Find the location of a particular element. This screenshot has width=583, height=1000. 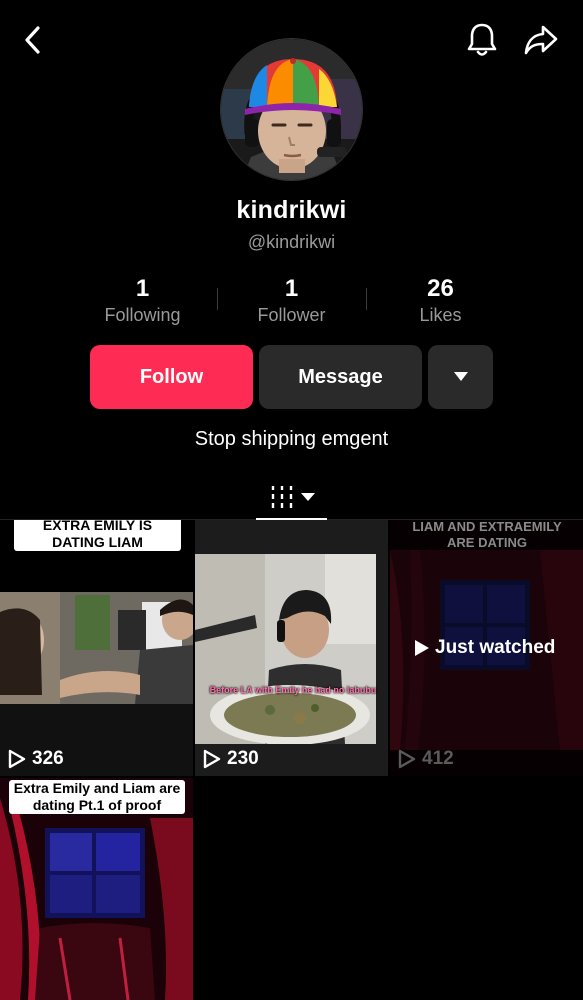

more-options-button is located at coordinates (460, 377).